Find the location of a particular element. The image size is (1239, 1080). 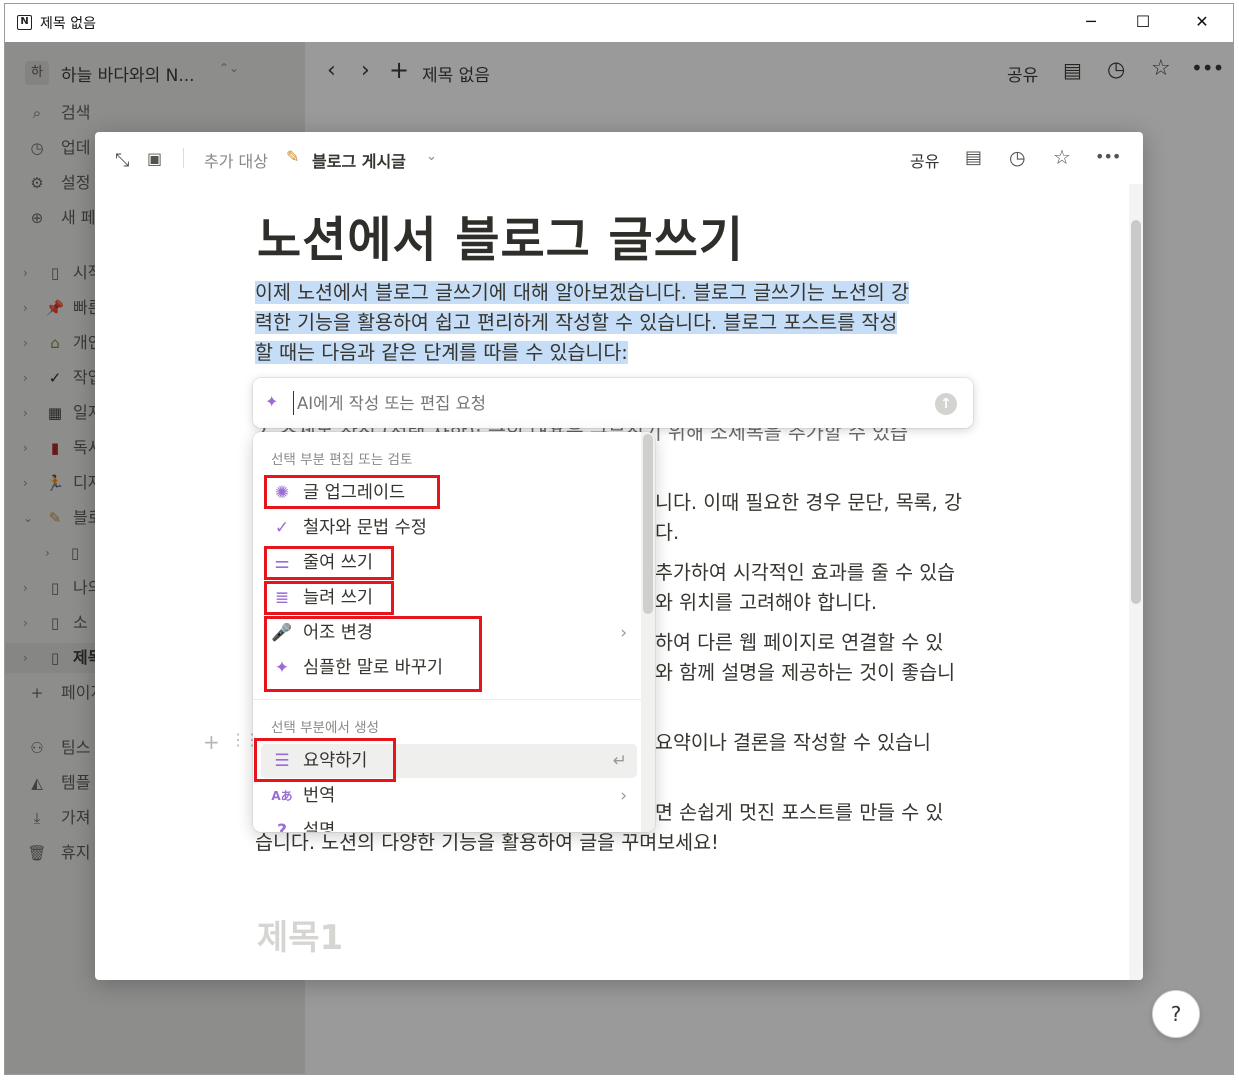

modal-share-button: 공유 is located at coordinates (924, 160).